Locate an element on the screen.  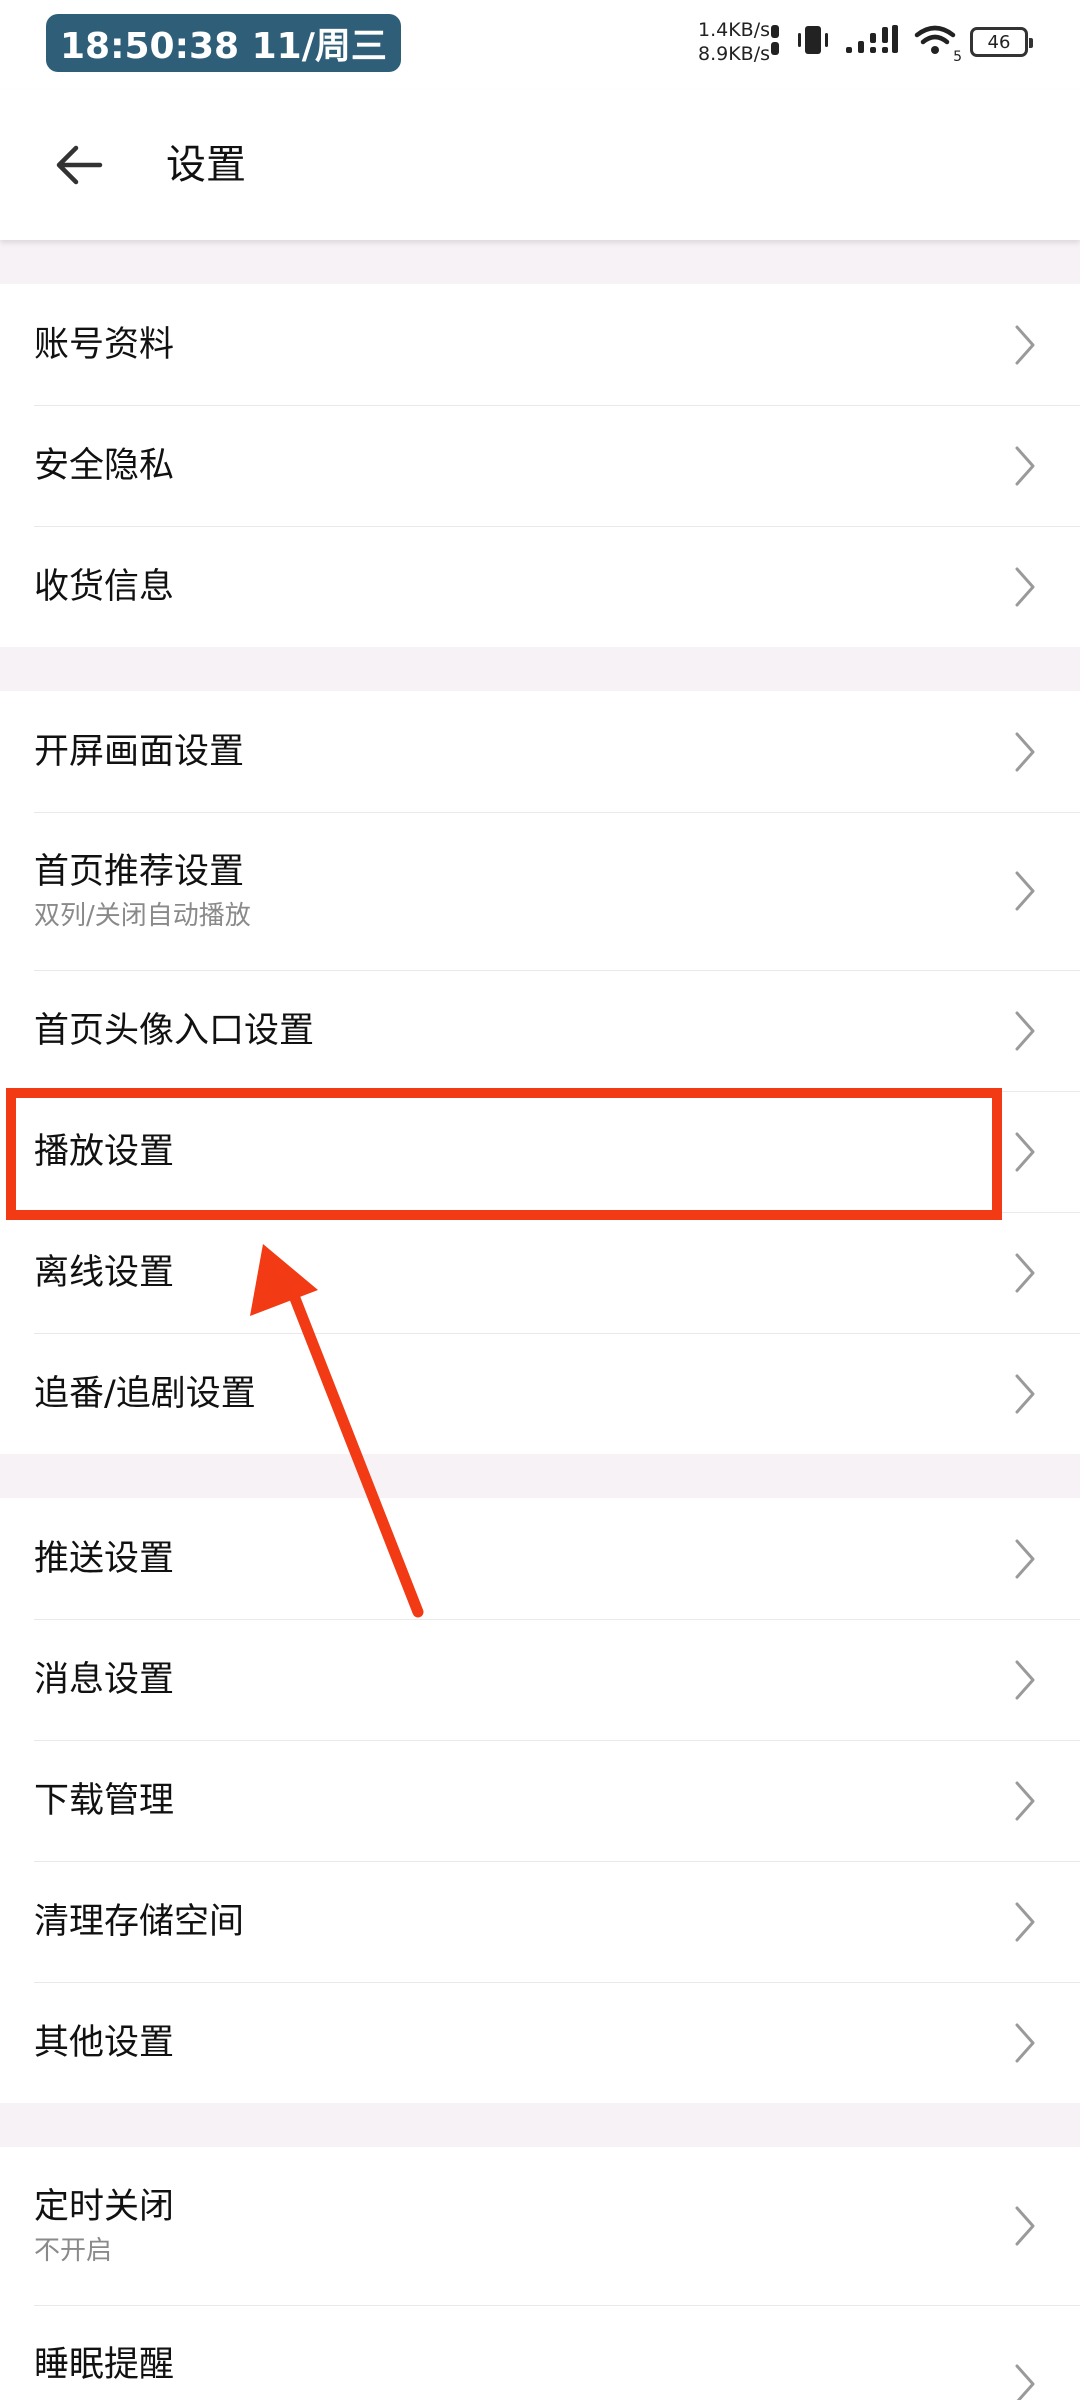
setting-shipping-info: 收货信息 is located at coordinates (540, 586).